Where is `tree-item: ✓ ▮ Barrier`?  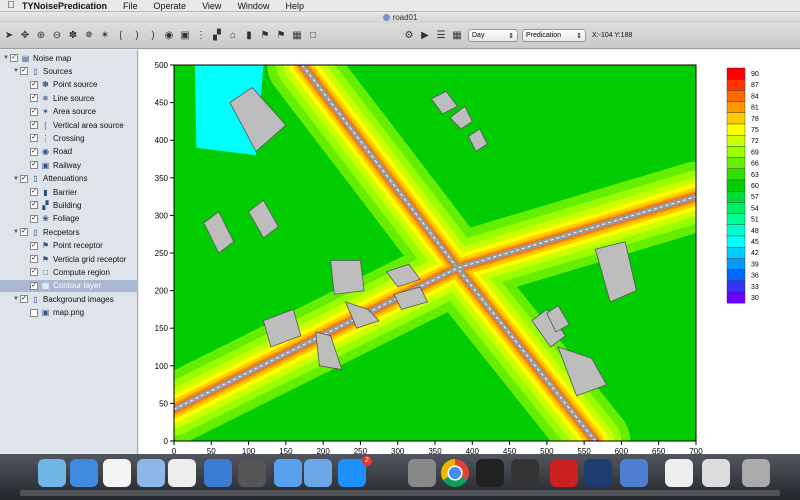
tree-item: ✓ ▮ Barrier is located at coordinates (50, 192).